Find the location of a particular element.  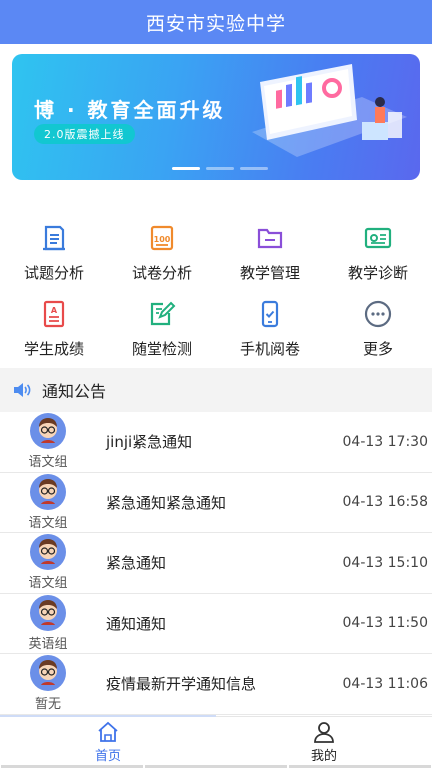

dashboard-illustration-icon is located at coordinates (329, 110).